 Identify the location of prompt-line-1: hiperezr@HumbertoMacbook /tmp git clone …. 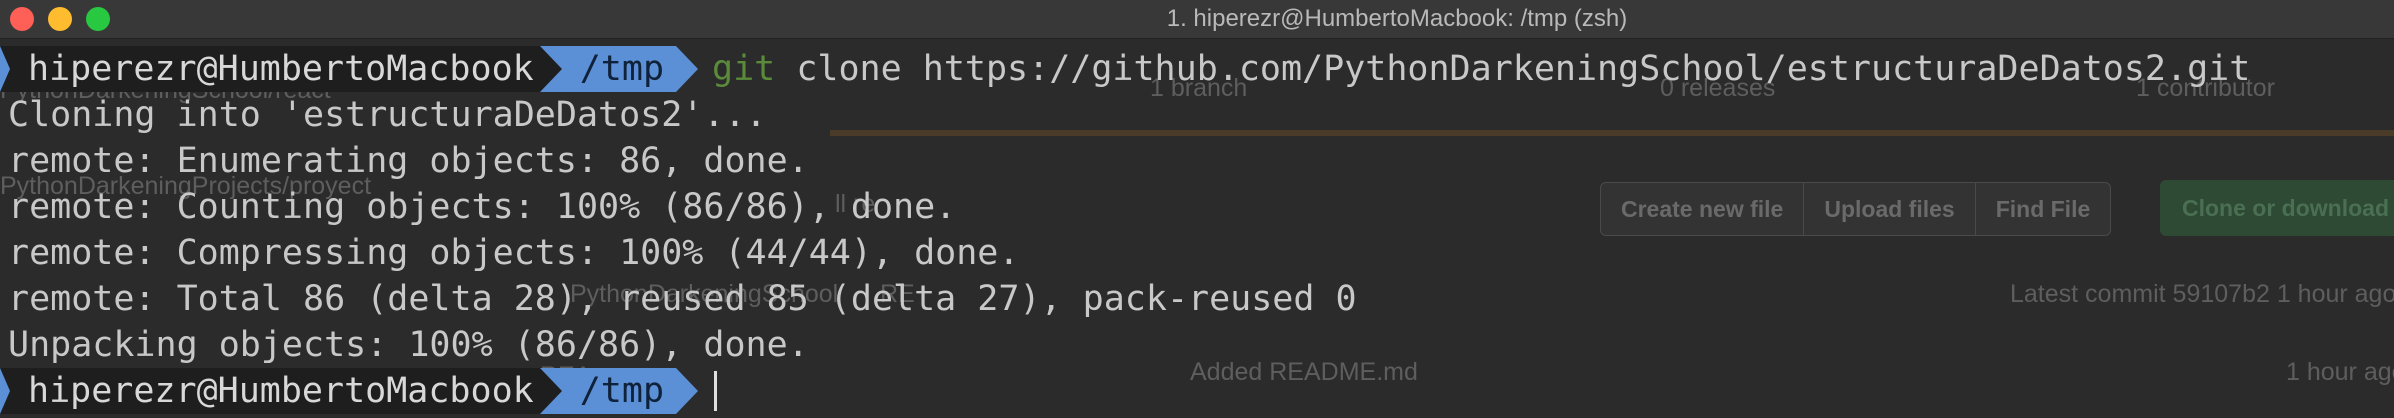
(1125, 69).